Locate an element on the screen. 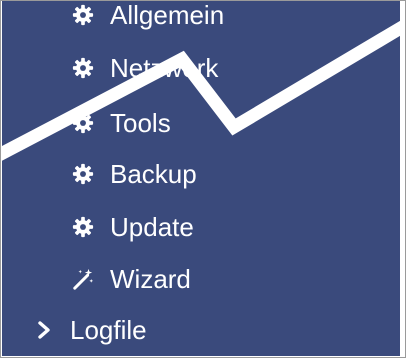 The image size is (406, 358). sidebar-item-label: Wizard is located at coordinates (150, 279).